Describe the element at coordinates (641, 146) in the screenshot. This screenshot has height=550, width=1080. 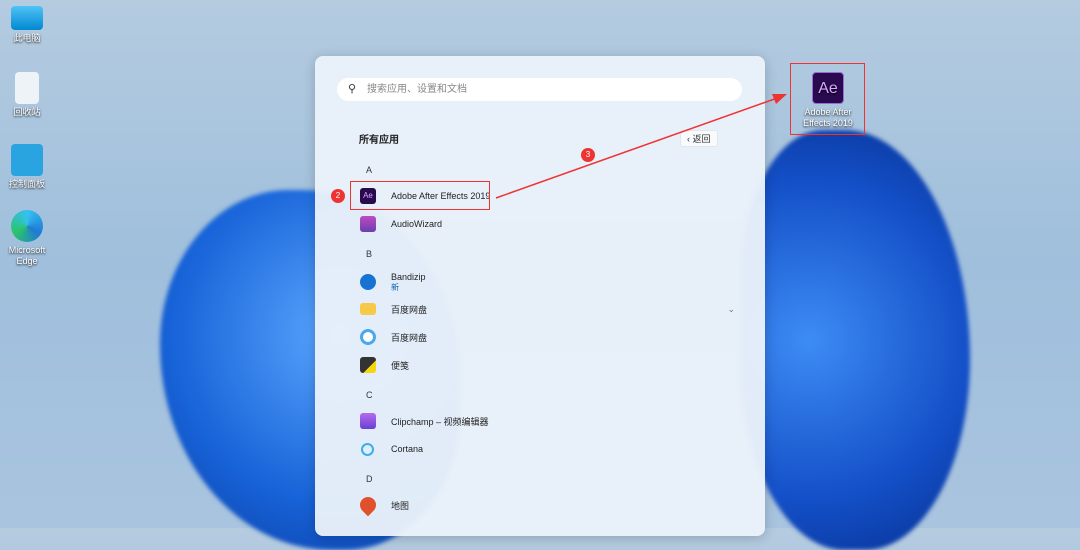
I see `drag-arrow` at that location.